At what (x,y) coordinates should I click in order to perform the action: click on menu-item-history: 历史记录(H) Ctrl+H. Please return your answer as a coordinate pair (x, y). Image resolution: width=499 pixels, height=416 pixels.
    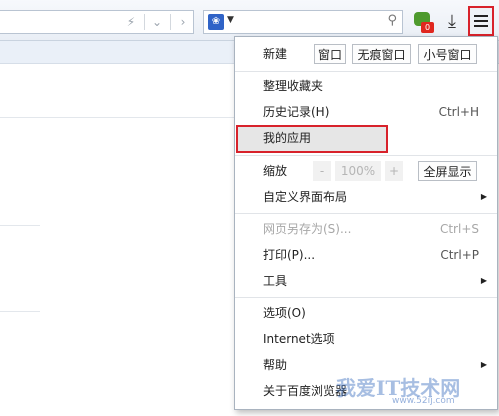
    Looking at the image, I should click on (366, 112).